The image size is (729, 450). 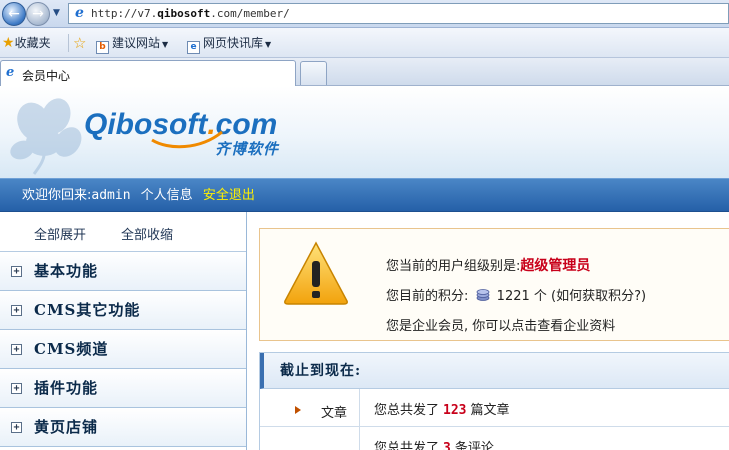 I want to click on address-input: e http://v7.qibosoft.com/member/, so click(x=398, y=13).